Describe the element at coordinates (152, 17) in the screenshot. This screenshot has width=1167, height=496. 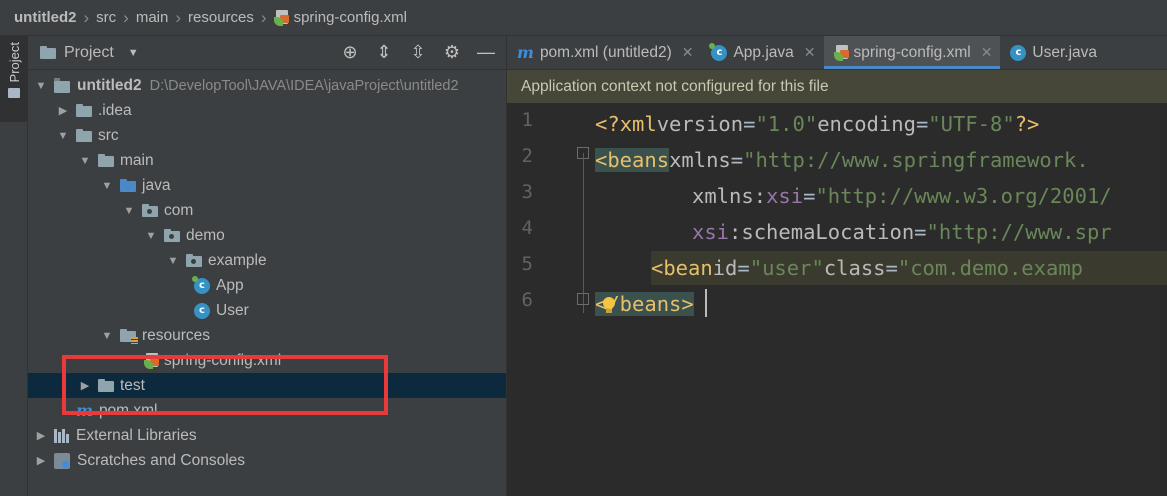
I see `breadcrumb-item-main: main` at that location.